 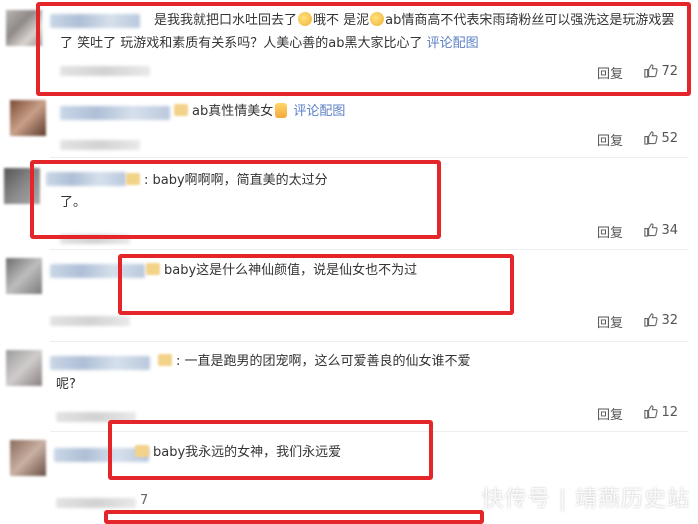 What do you see at coordinates (144, 500) in the screenshot?
I see `comment-meta: 7` at bounding box center [144, 500].